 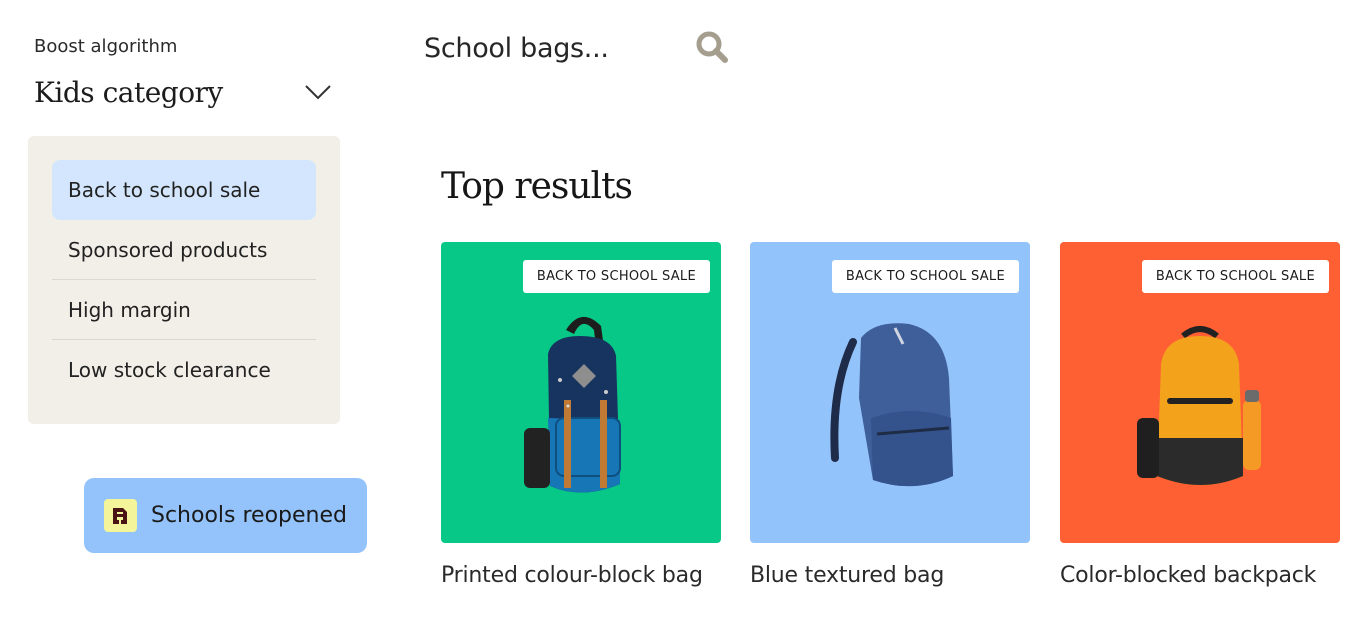 I want to click on category-dropdown-value: Kids category, so click(x=128, y=92).